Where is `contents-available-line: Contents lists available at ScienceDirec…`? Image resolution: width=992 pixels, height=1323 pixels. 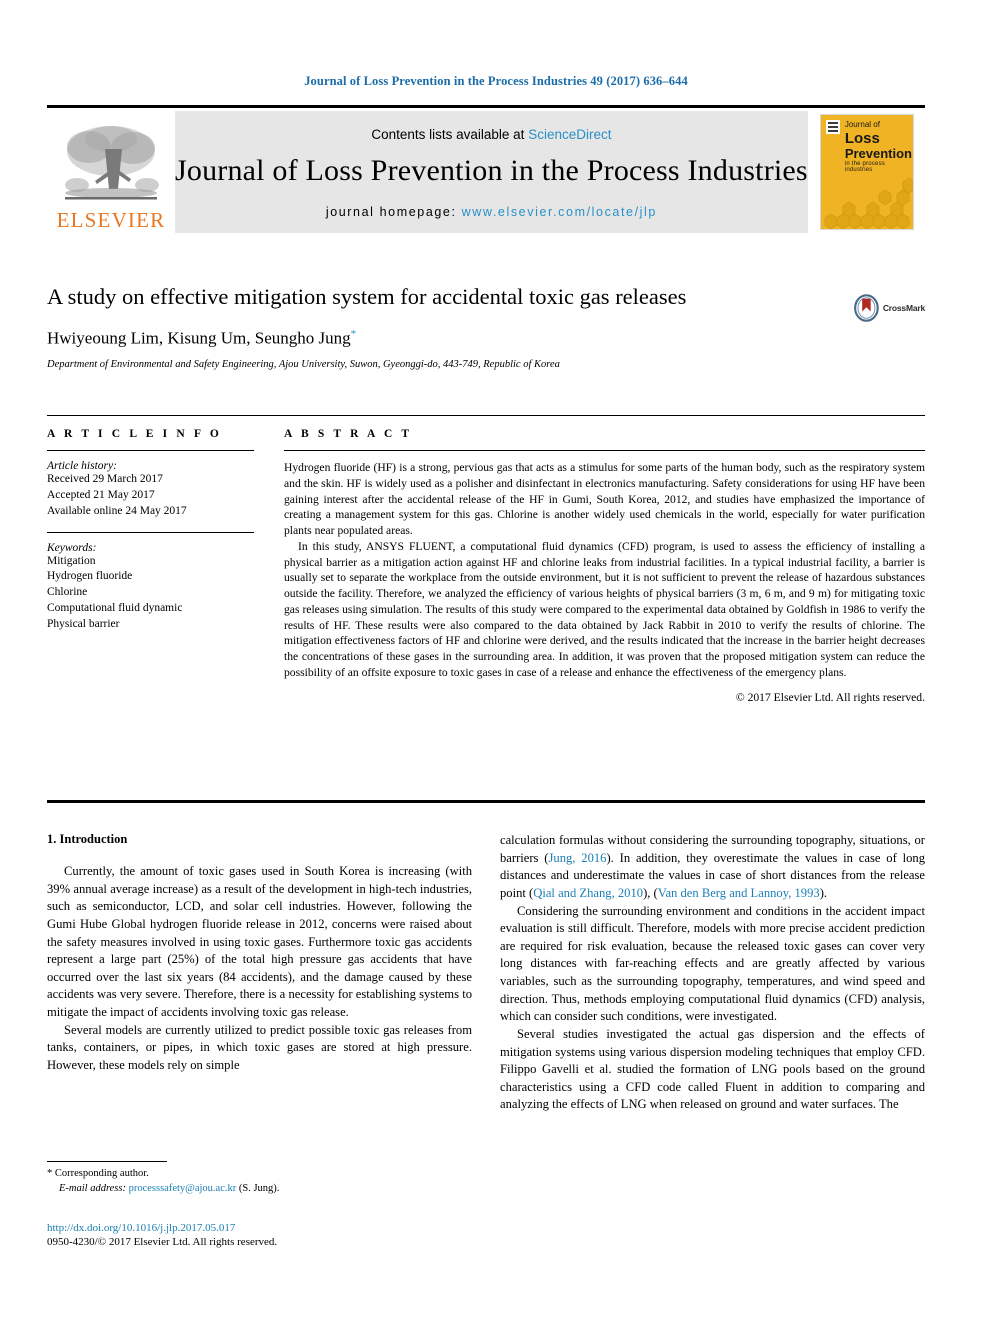 contents-available-line: Contents lists available at ScienceDirec… is located at coordinates (491, 134).